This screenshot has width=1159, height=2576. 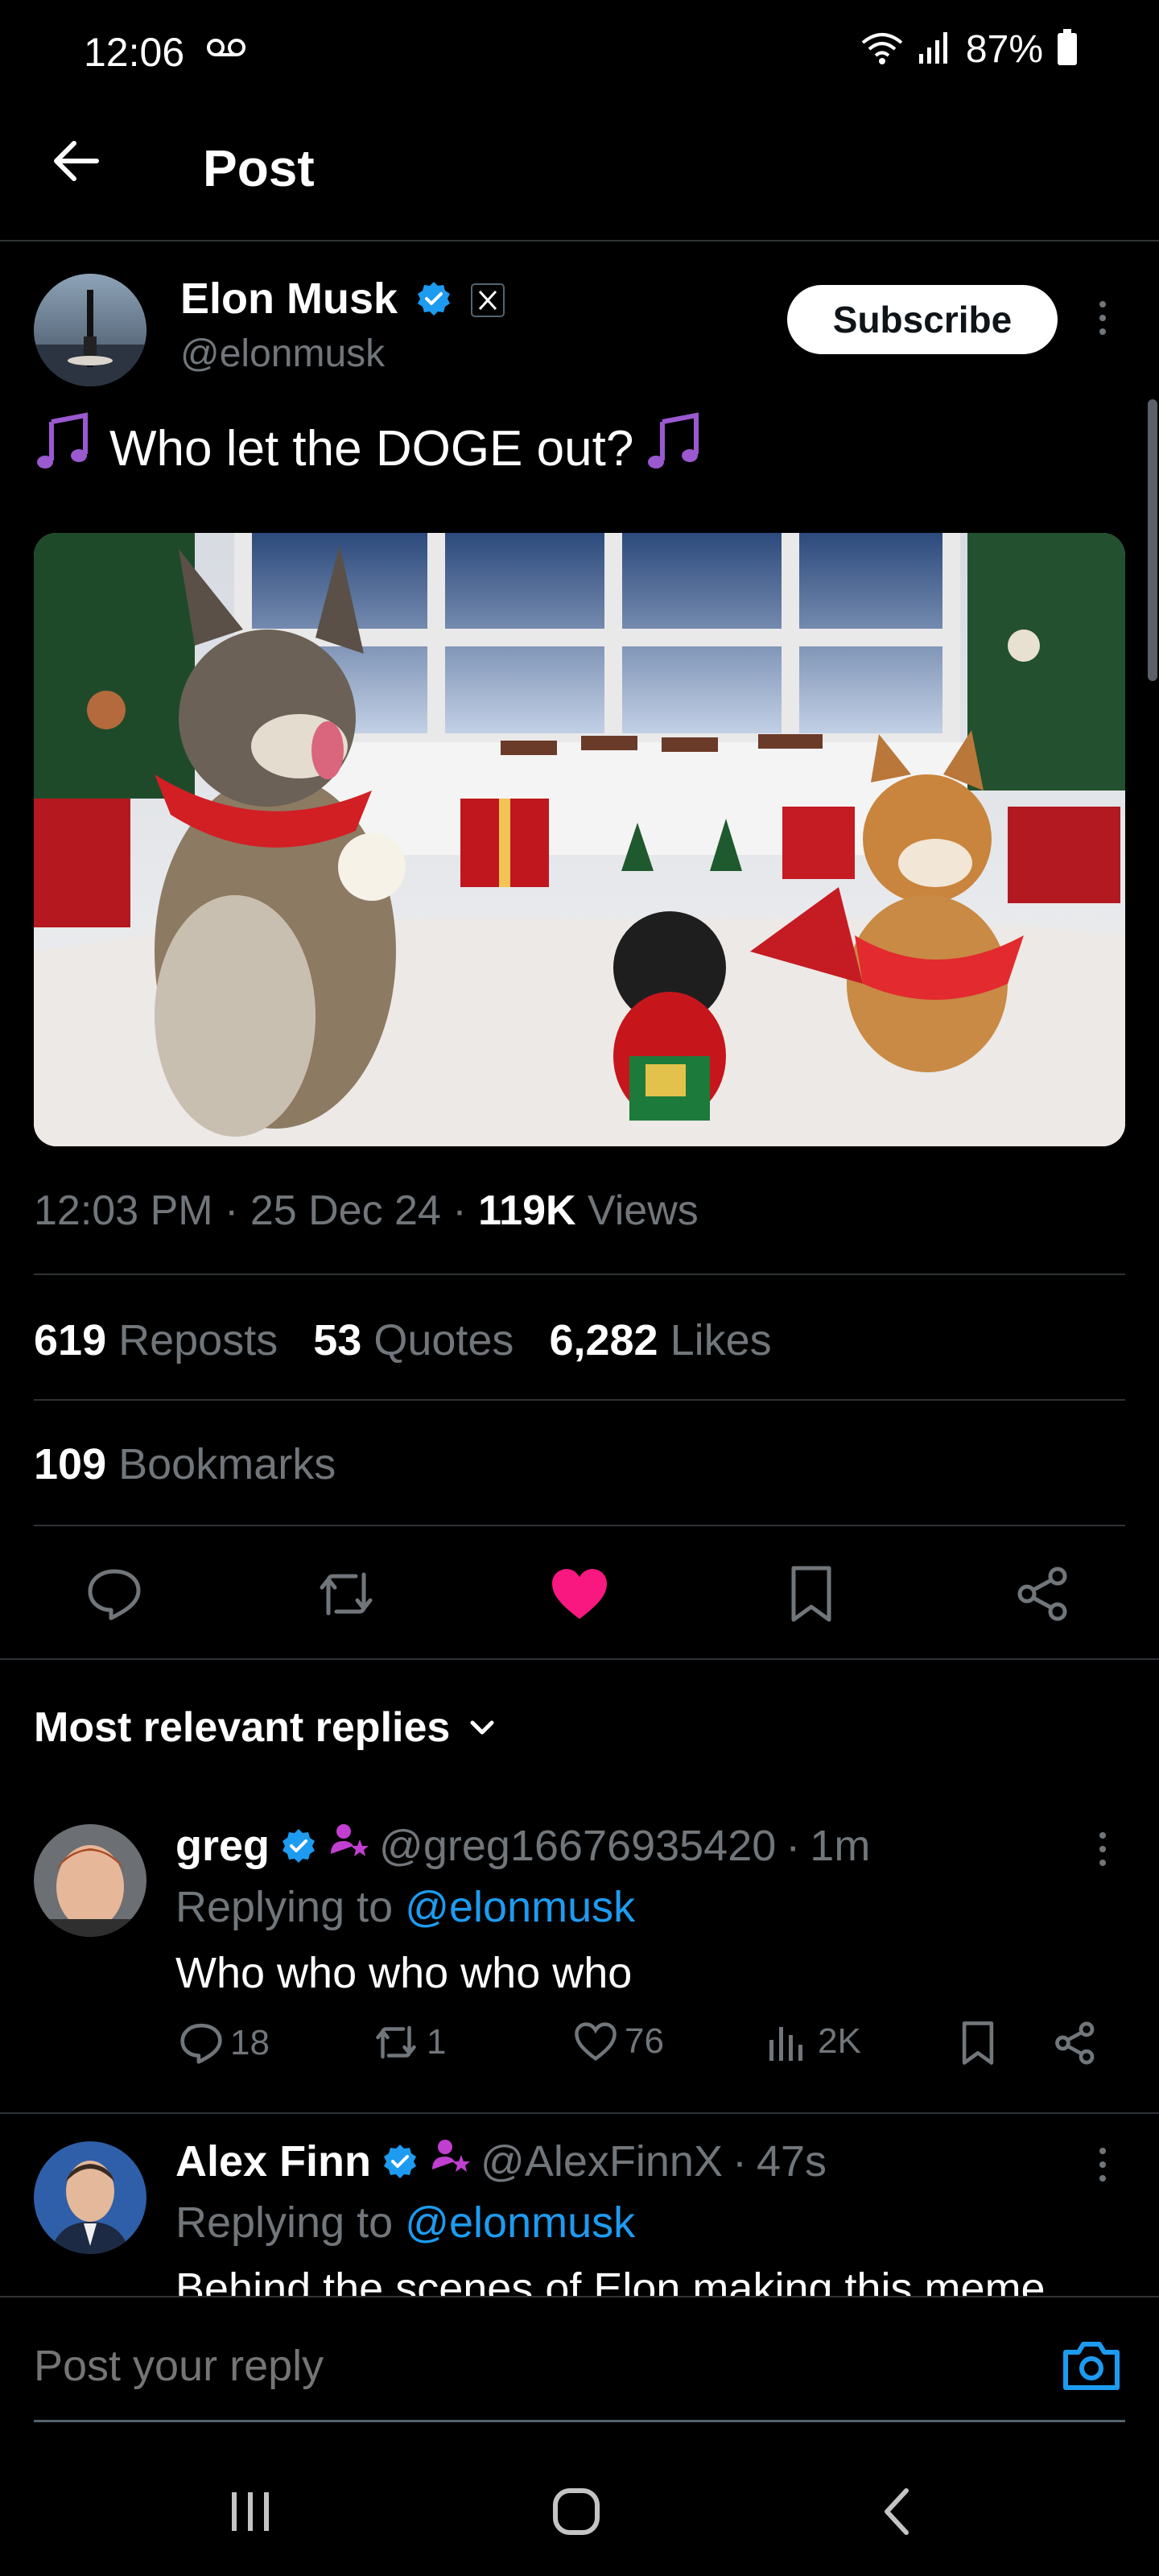 I want to click on home-icon, so click(x=576, y=2511).